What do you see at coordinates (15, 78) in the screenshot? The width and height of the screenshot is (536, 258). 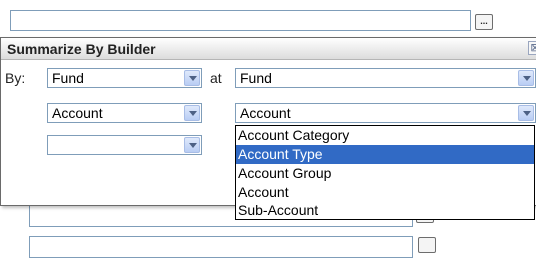 I see `by-label: By:` at bounding box center [15, 78].